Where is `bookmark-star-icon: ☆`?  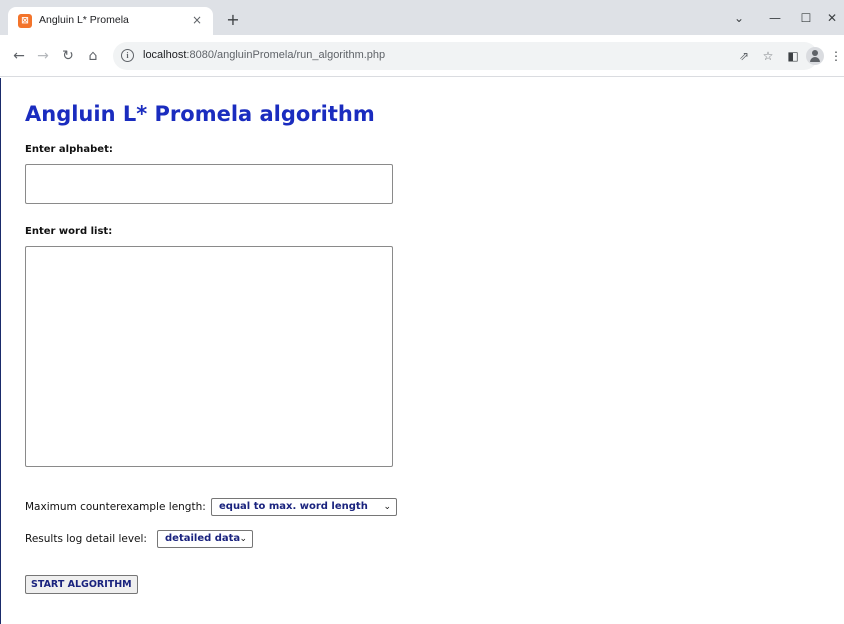
bookmark-star-icon: ☆ is located at coordinates (768, 56).